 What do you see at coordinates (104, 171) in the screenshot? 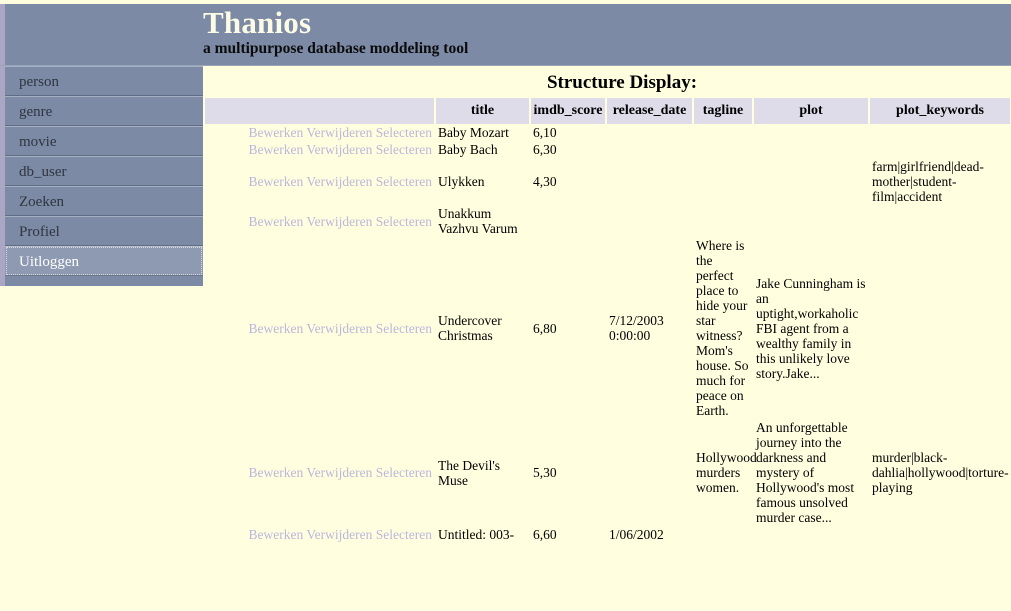
I see `sidebar-item-db_user: db_user` at bounding box center [104, 171].